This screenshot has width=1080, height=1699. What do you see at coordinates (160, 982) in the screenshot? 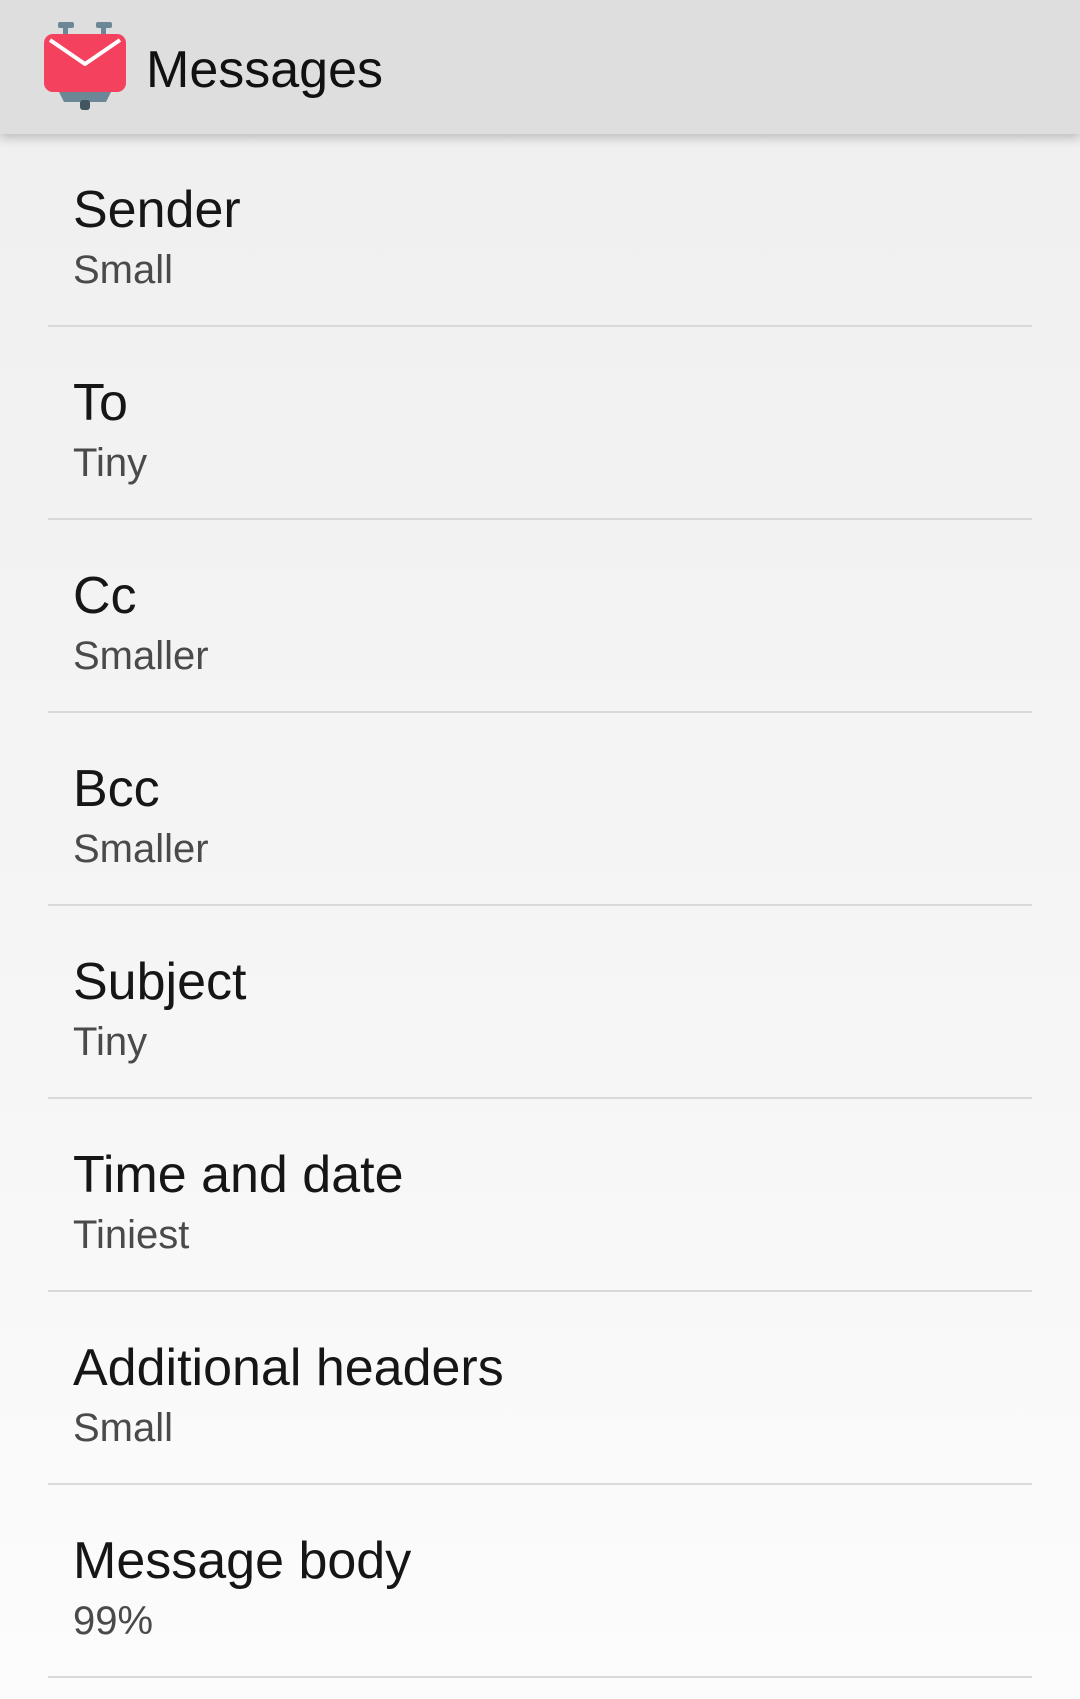
I see `setting-title: Subject` at bounding box center [160, 982].